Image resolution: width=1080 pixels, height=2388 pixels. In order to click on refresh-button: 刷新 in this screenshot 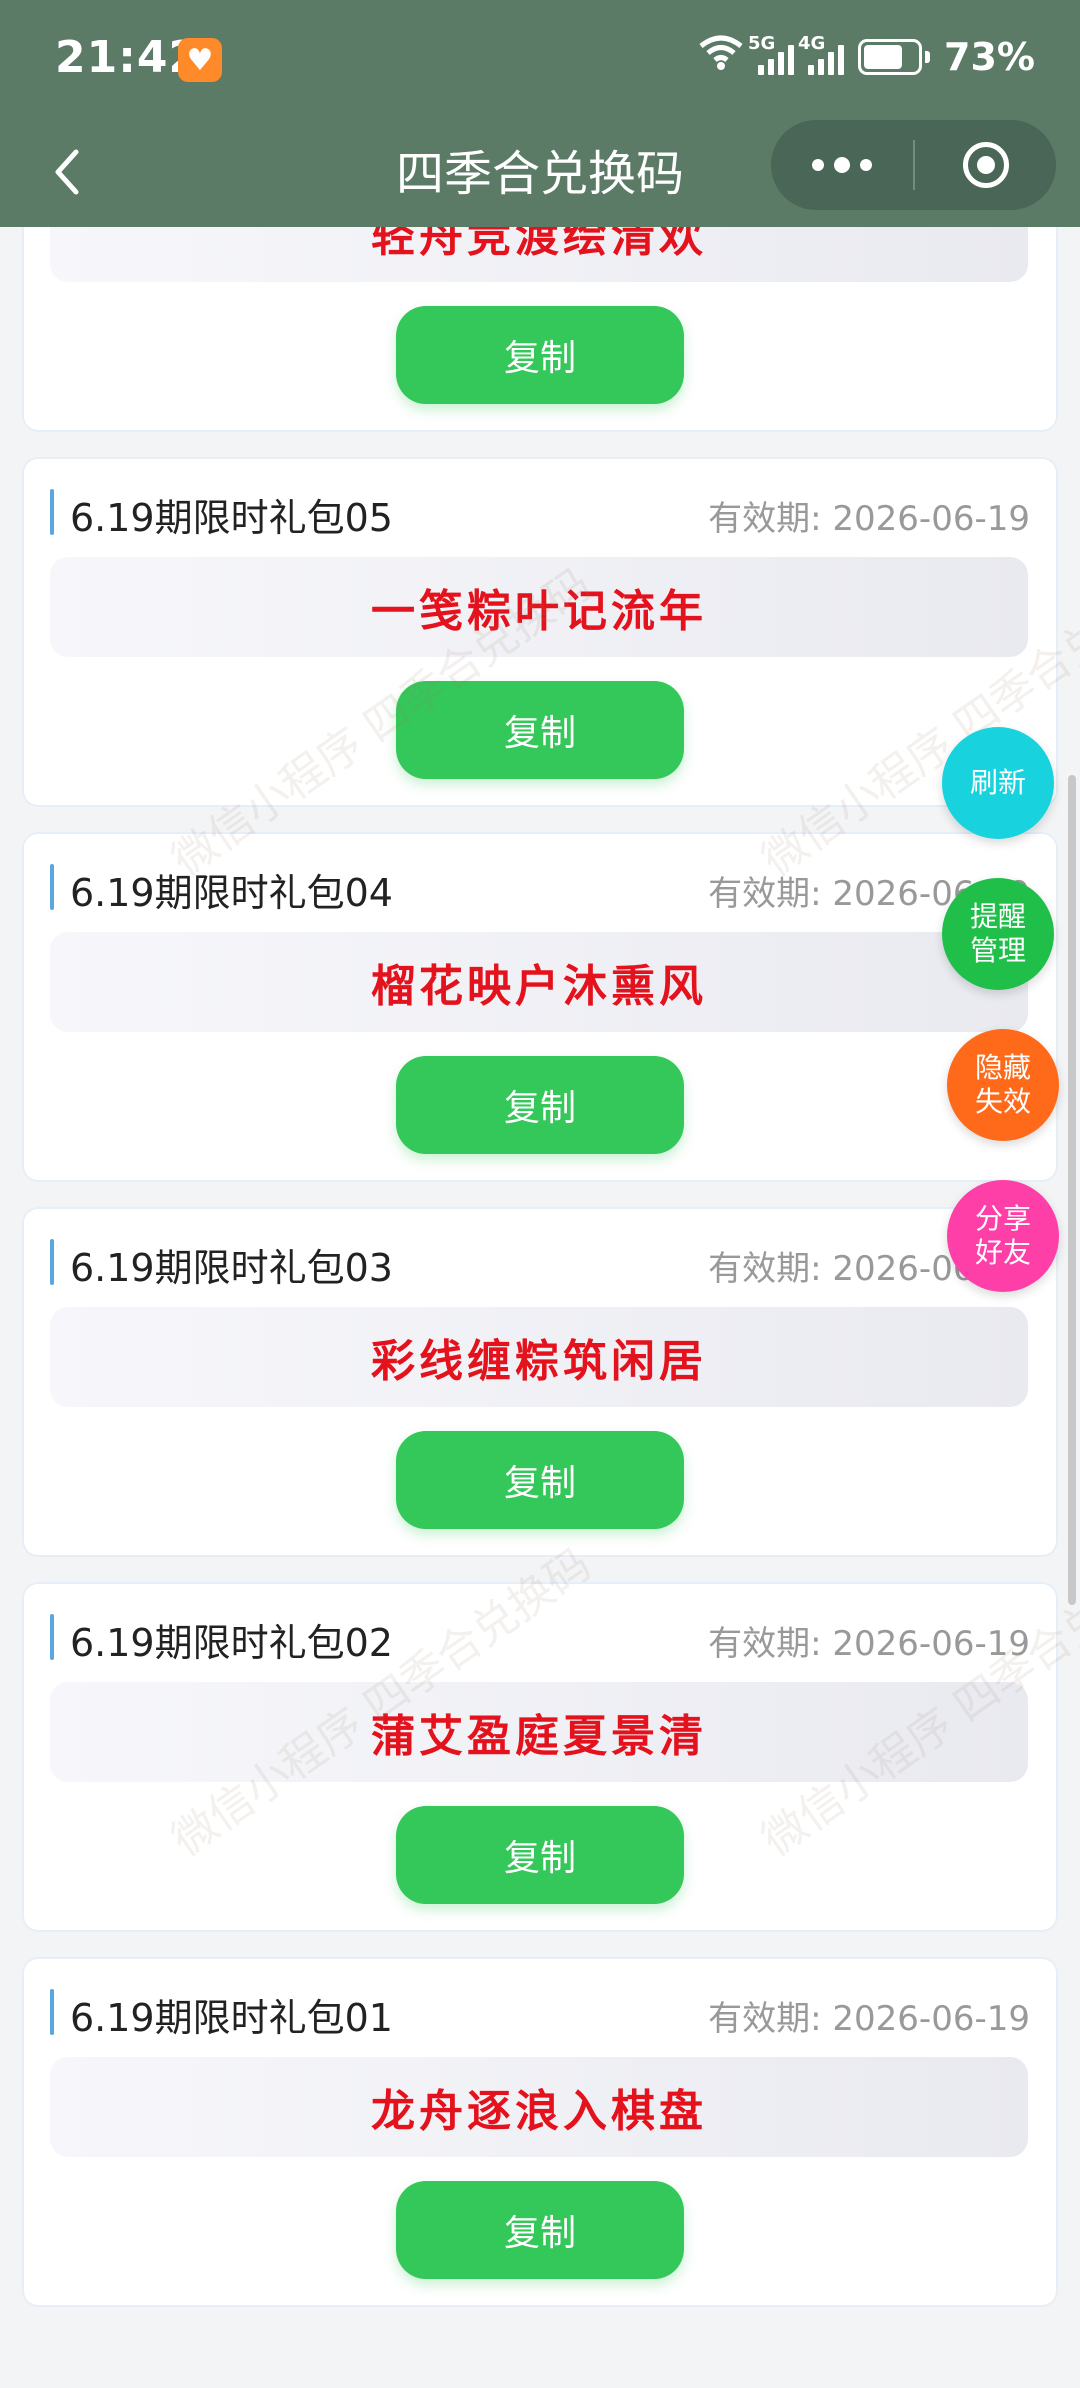, I will do `click(998, 783)`.